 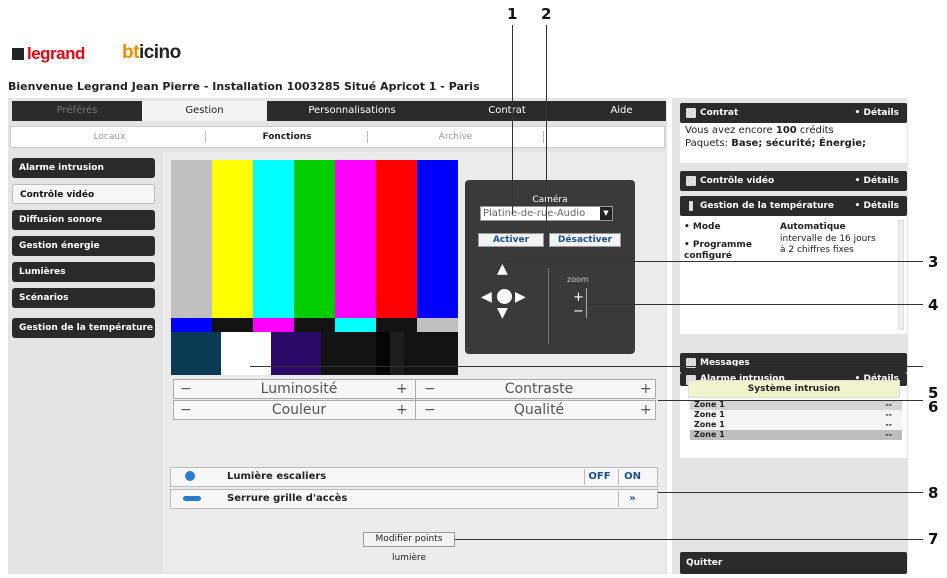 What do you see at coordinates (793, 206) in the screenshot?
I see `temp-header: Gestion de la température • Détails` at bounding box center [793, 206].